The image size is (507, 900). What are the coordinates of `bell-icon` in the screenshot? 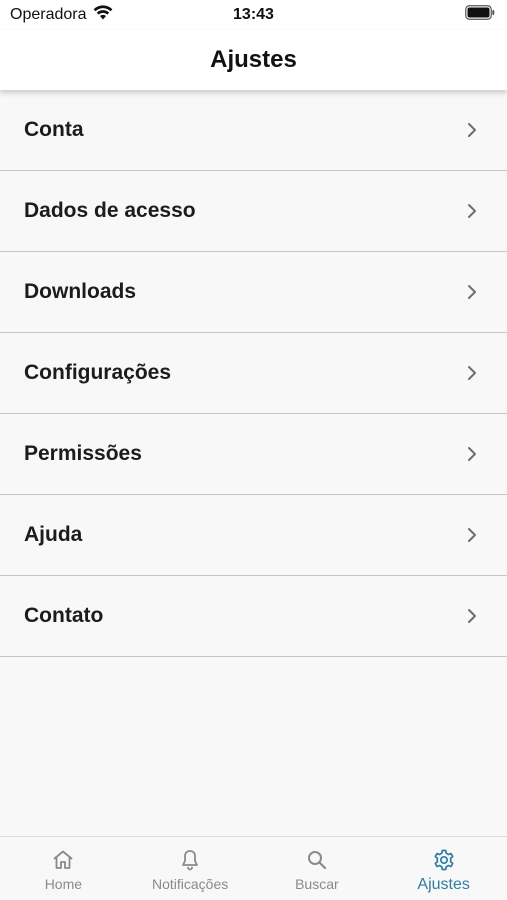 It's located at (190, 860).